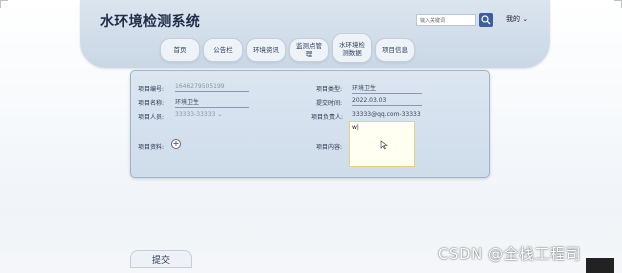  Describe the element at coordinates (395, 50) in the screenshot. I see `tab-project-info: 项目信息` at that location.